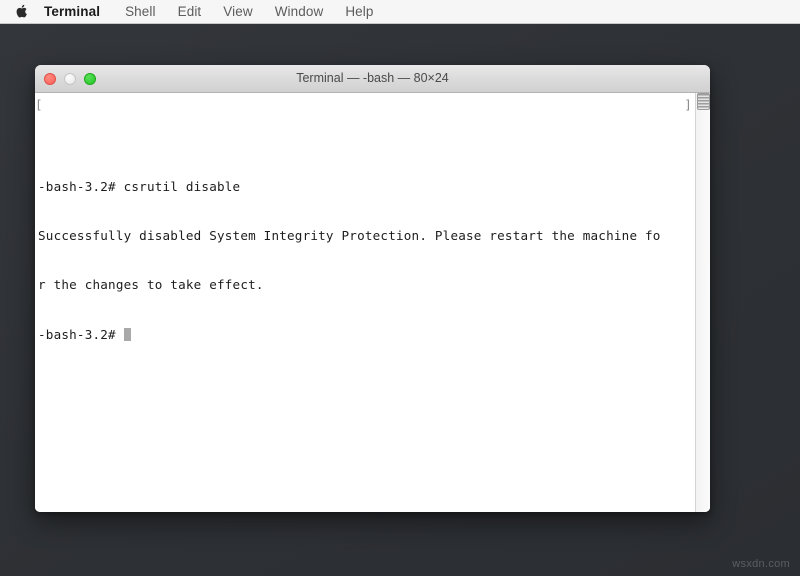 Image resolution: width=800 pixels, height=576 pixels. Describe the element at coordinates (39, 104) in the screenshot. I see `terminal-left-edge-marker: [` at that location.